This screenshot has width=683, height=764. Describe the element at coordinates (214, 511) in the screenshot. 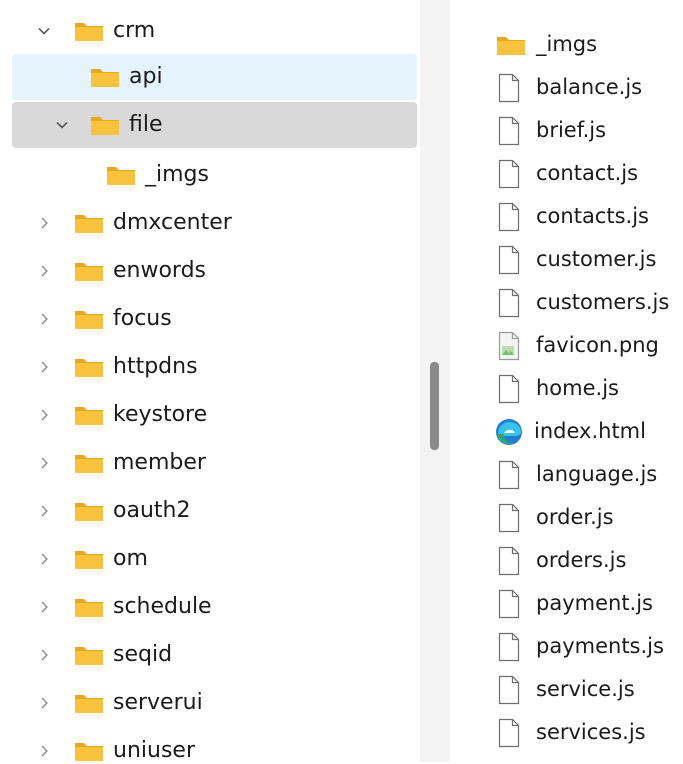

I see `tree-item-oauth2: oauth2` at that location.